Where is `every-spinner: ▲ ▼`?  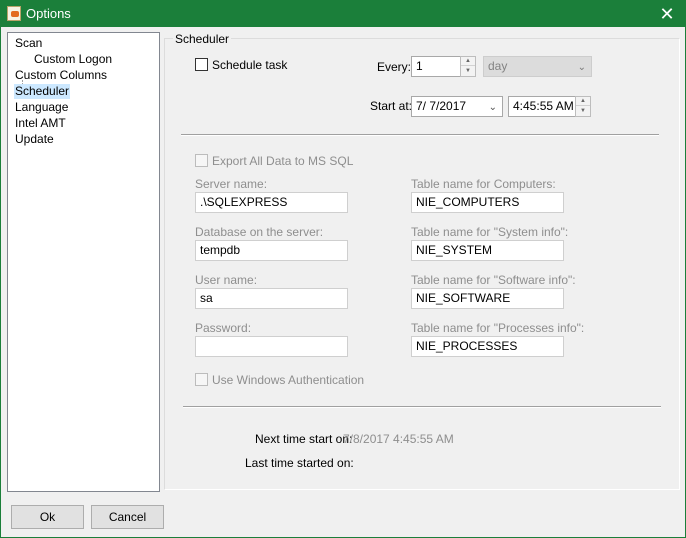 every-spinner: ▲ ▼ is located at coordinates (468, 66).